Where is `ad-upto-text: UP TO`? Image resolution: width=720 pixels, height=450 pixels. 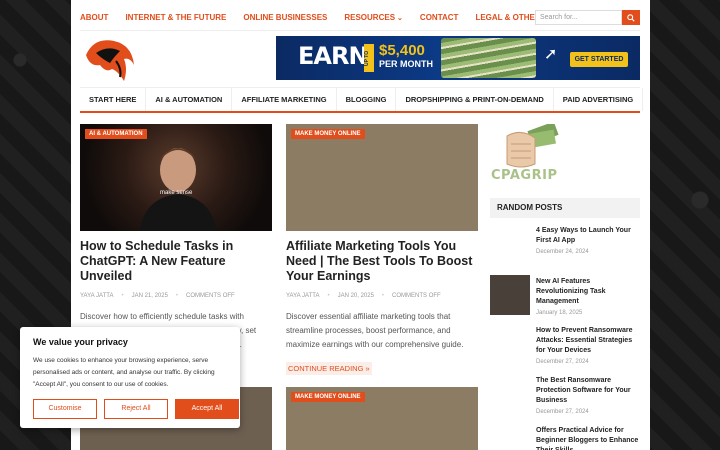
ad-upto-text: UP TO is located at coordinates (369, 58).